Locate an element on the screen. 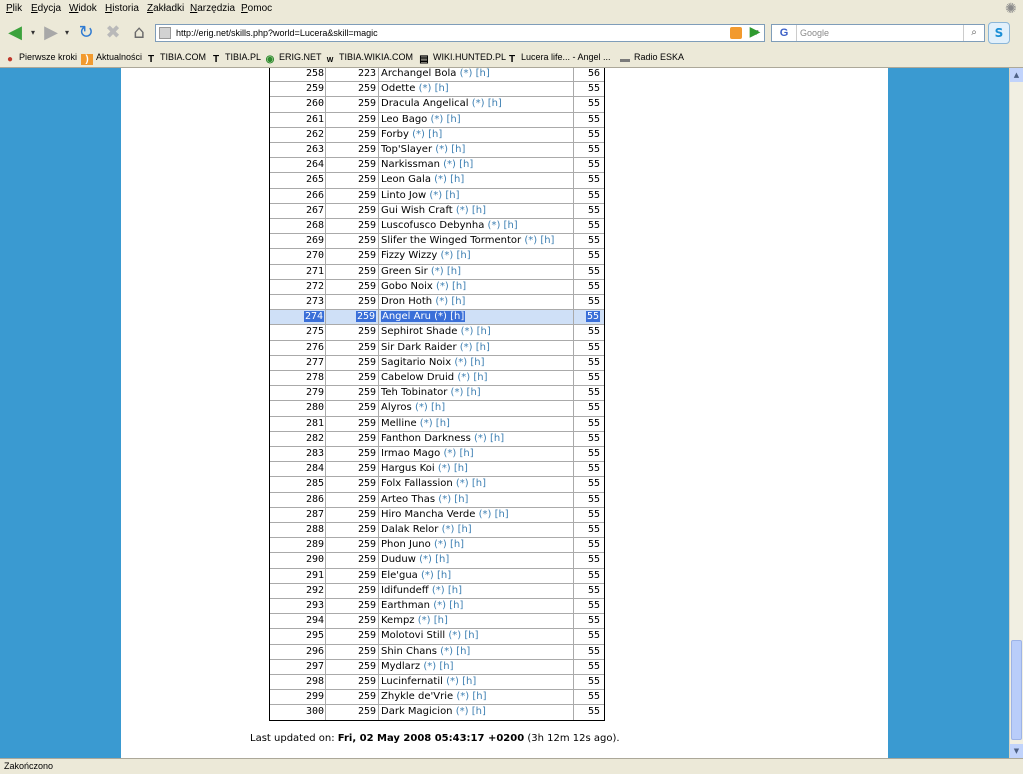  stop-button: ✖ is located at coordinates (113, 33).